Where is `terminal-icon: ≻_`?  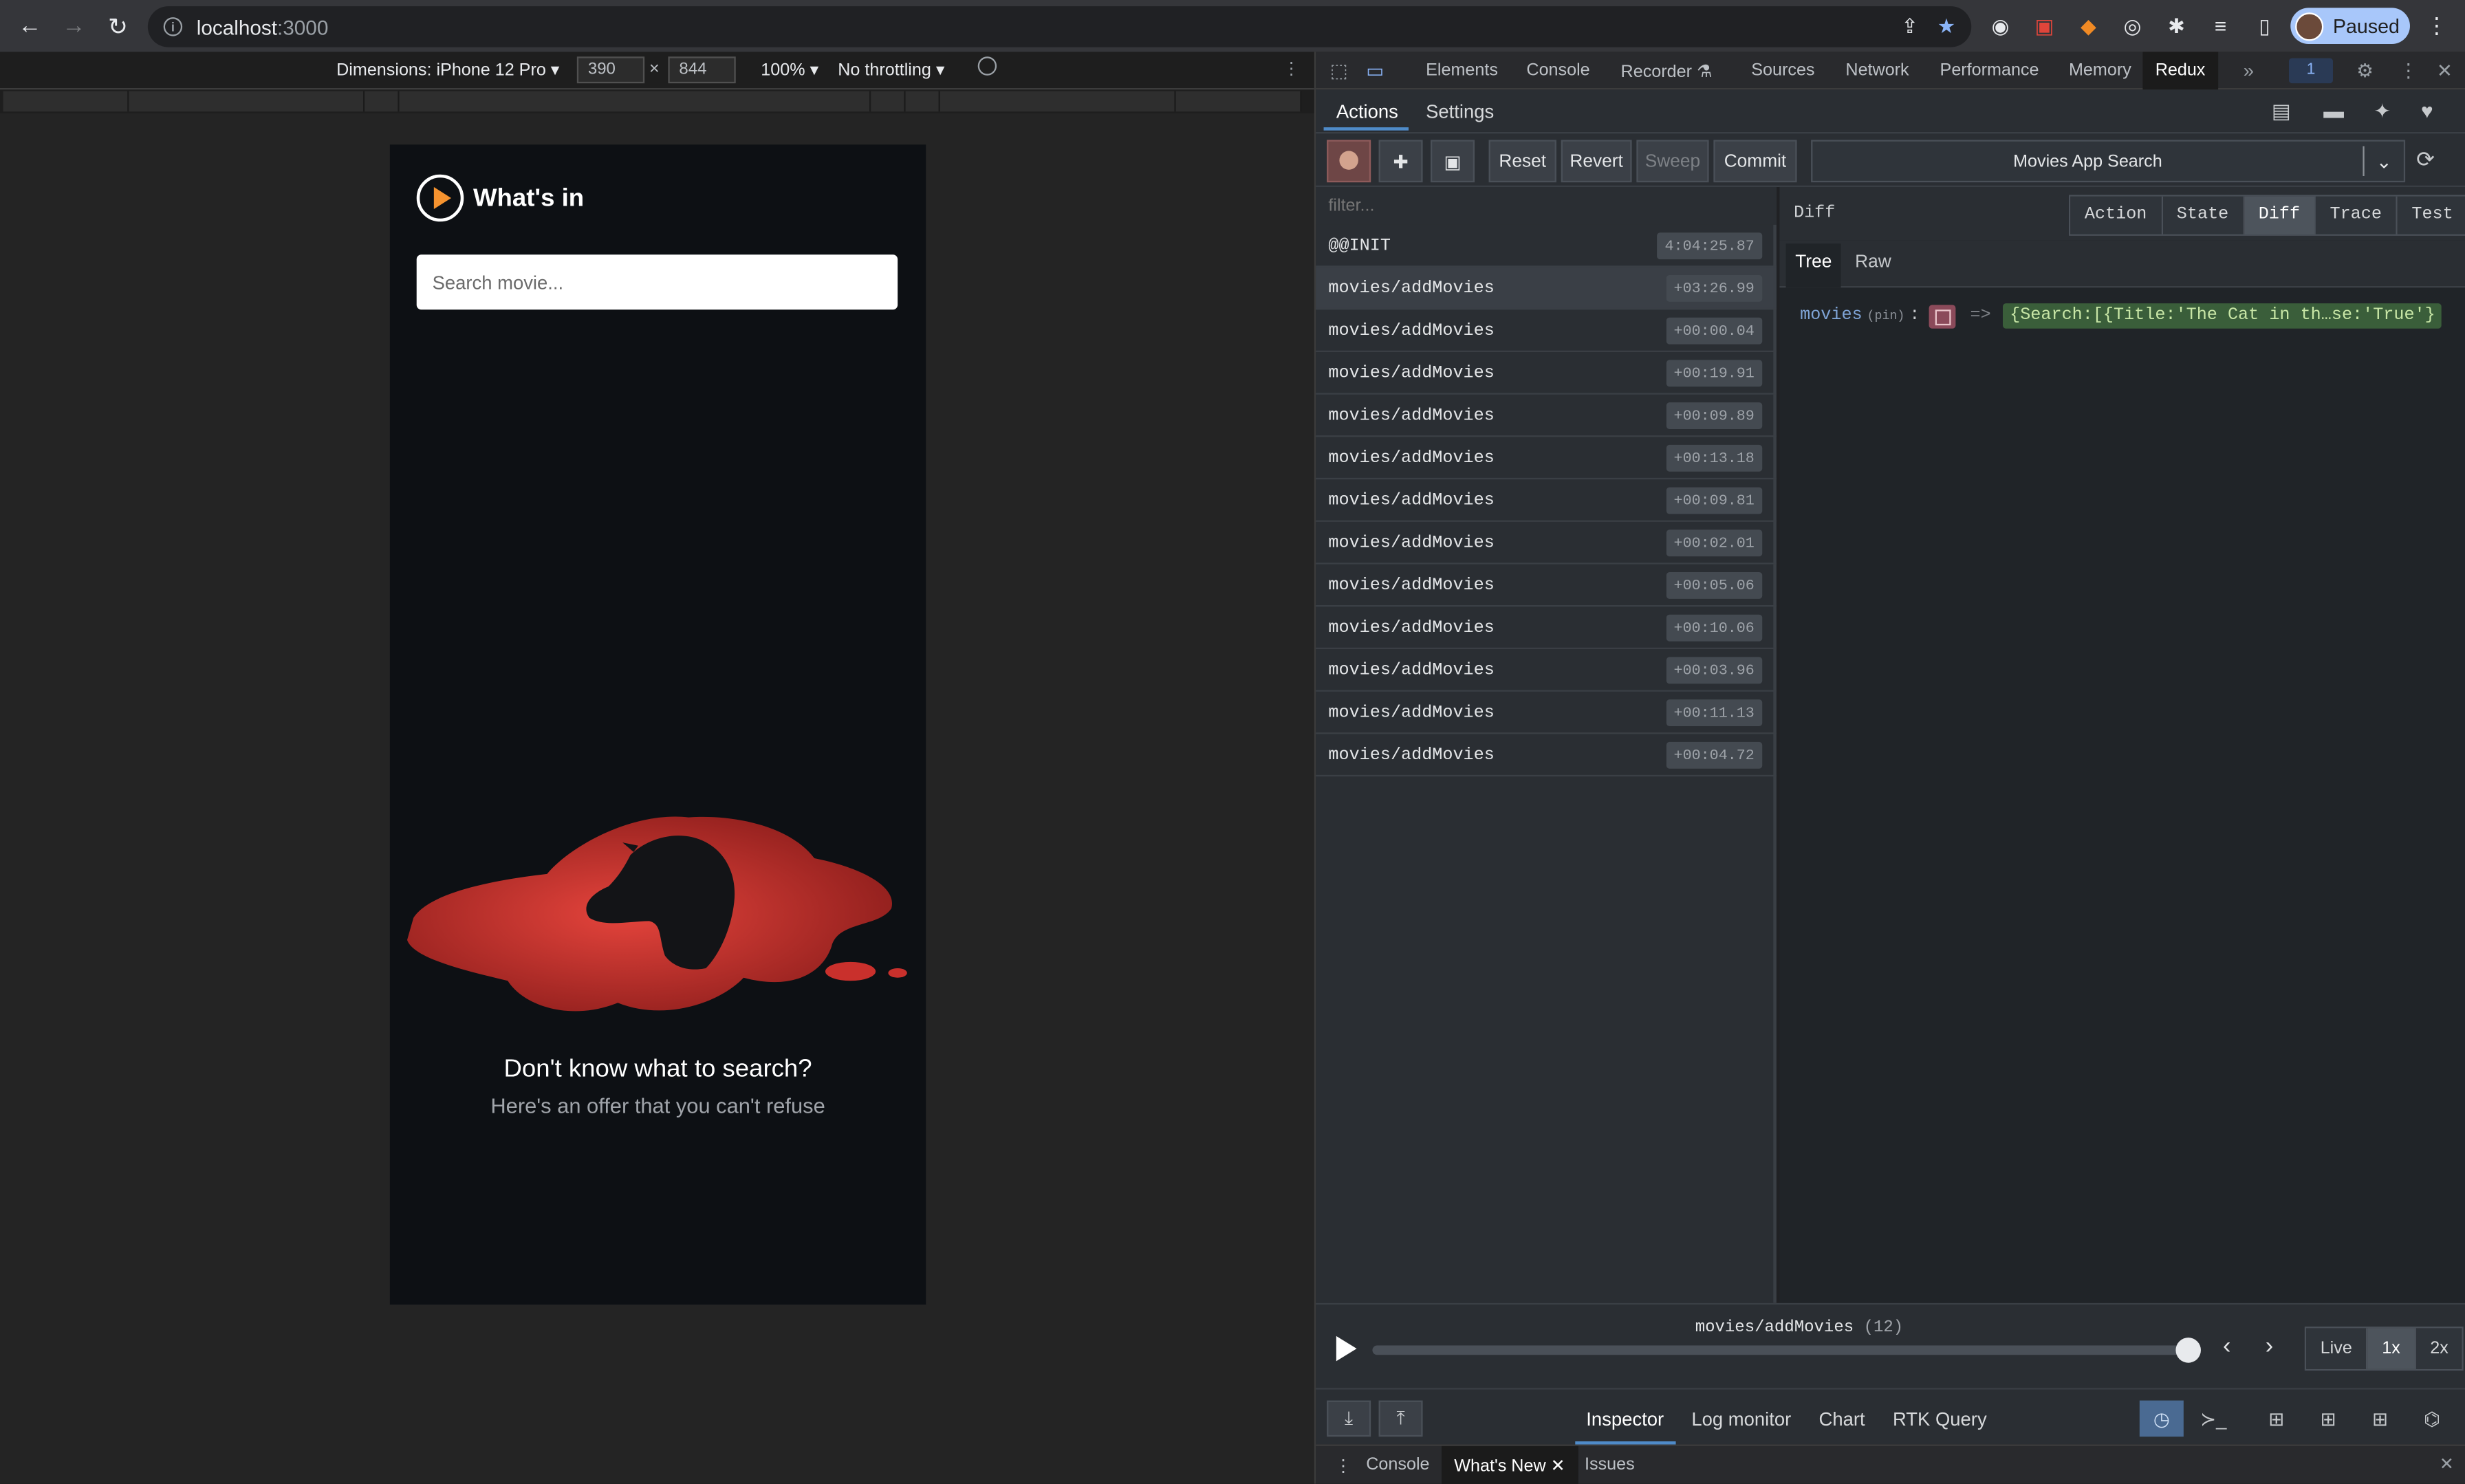 terminal-icon: ≻_ is located at coordinates (2213, 1419).